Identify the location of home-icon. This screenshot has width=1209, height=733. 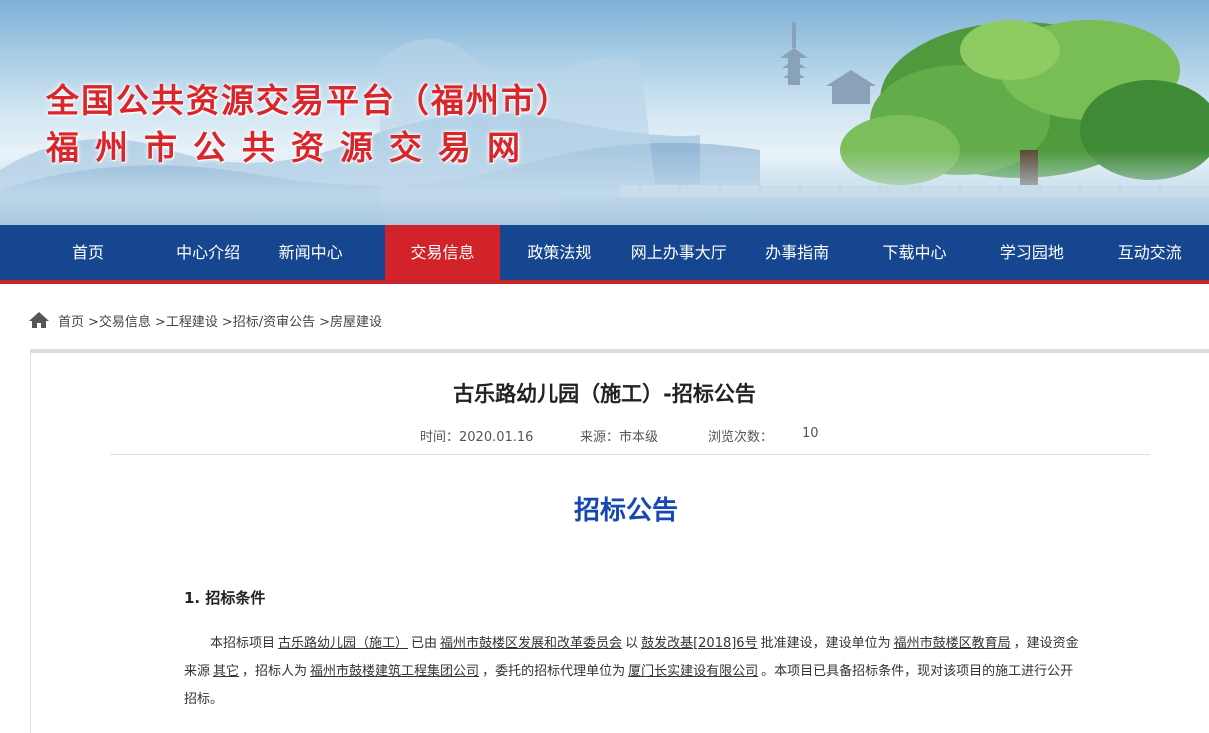
(39, 320).